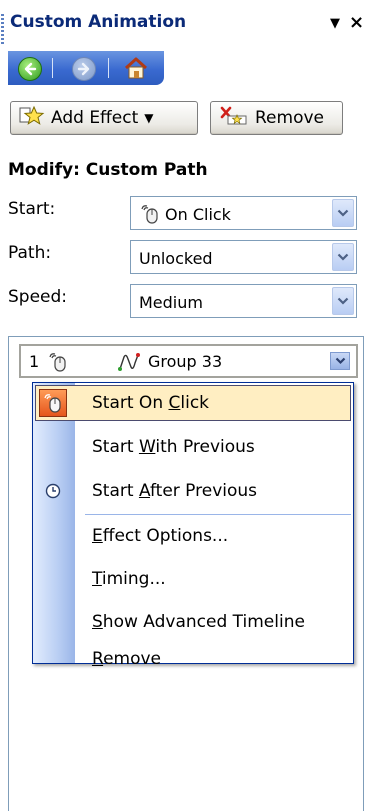 This screenshot has width=367, height=811. What do you see at coordinates (193, 646) in the screenshot?
I see `menu-item-remove: Remove` at bounding box center [193, 646].